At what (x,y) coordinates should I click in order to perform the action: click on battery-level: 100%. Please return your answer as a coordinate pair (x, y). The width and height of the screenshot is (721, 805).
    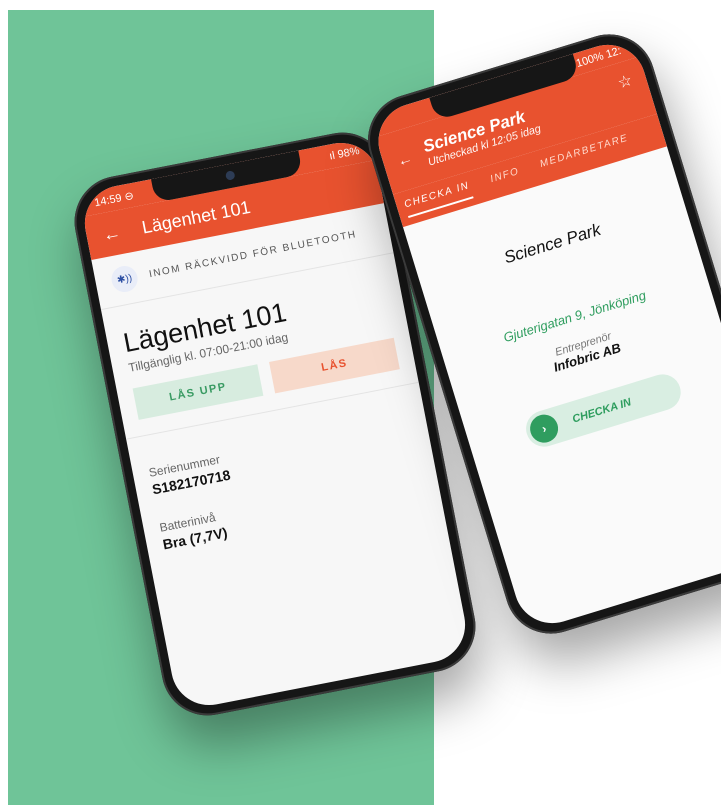
    Looking at the image, I should click on (590, 60).